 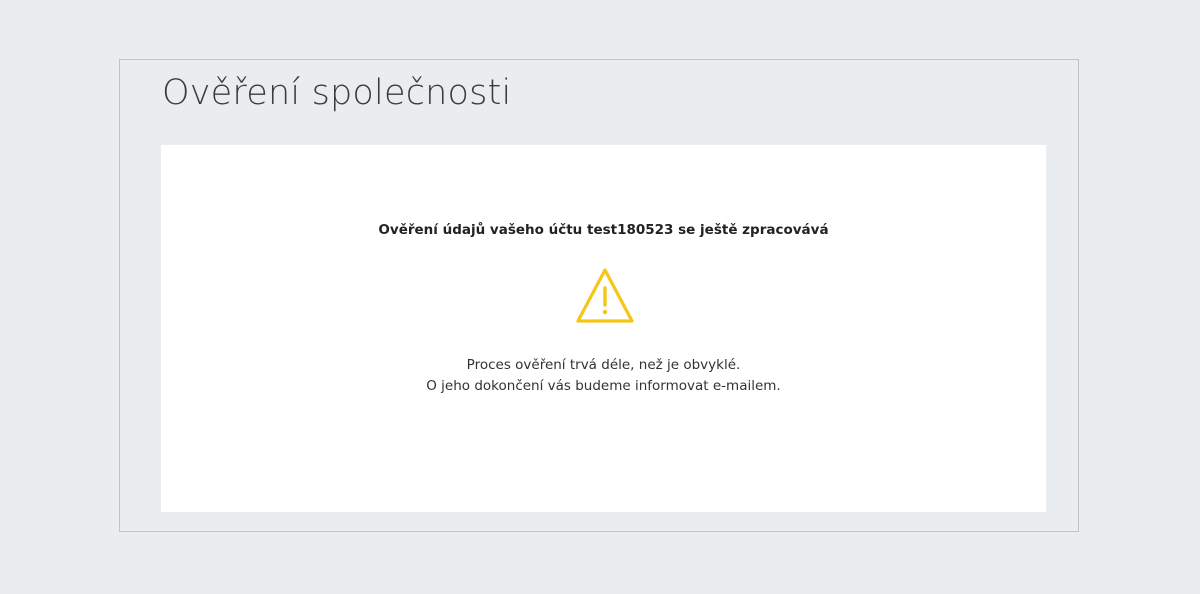 I want to click on page-title: Ověření společnosti, so click(x=337, y=93).